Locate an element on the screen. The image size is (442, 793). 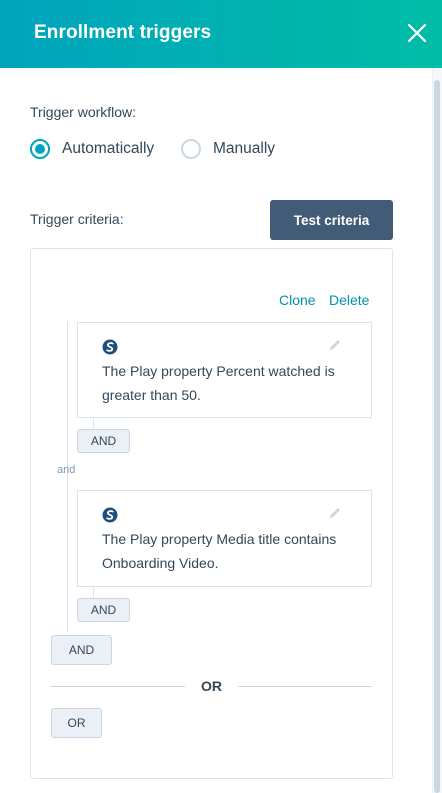
or-divider-label: OR is located at coordinates (211, 686).